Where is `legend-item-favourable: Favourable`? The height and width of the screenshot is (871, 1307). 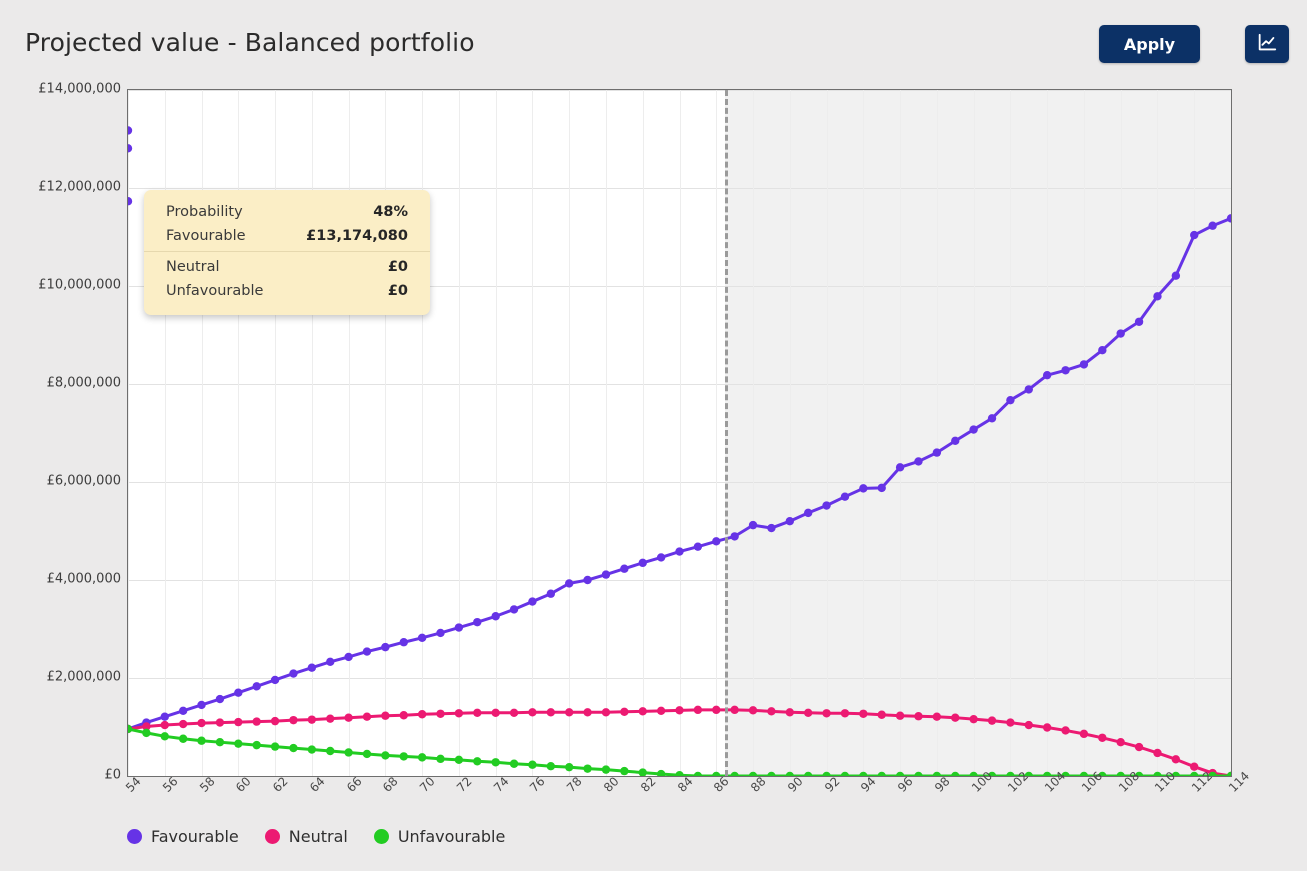 legend-item-favourable: Favourable is located at coordinates (183, 836).